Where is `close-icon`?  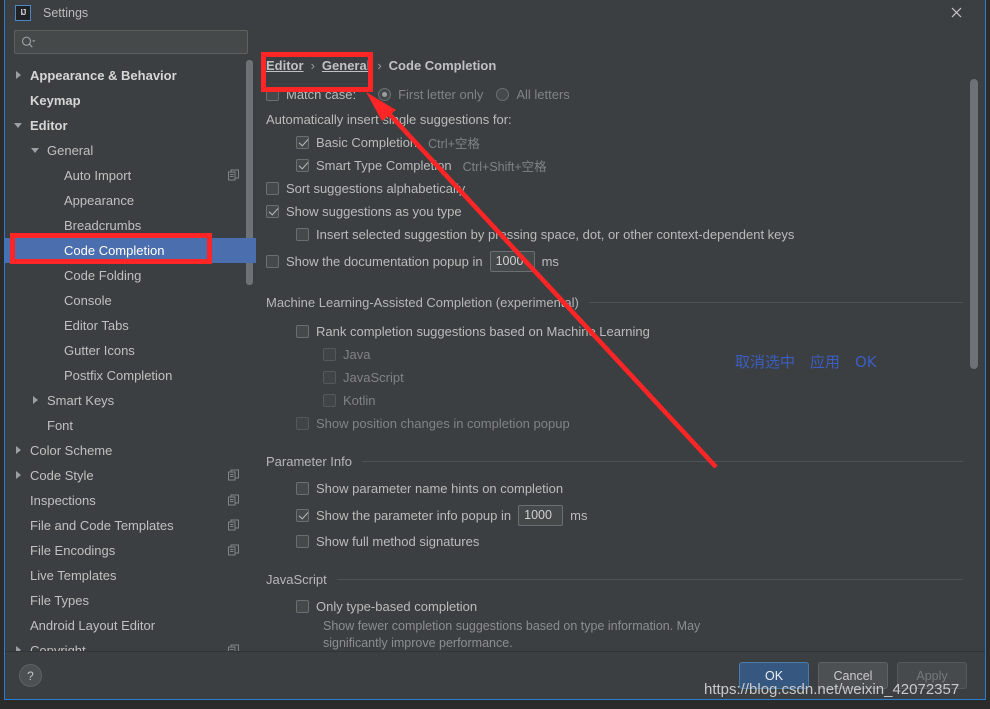 close-icon is located at coordinates (956, 13).